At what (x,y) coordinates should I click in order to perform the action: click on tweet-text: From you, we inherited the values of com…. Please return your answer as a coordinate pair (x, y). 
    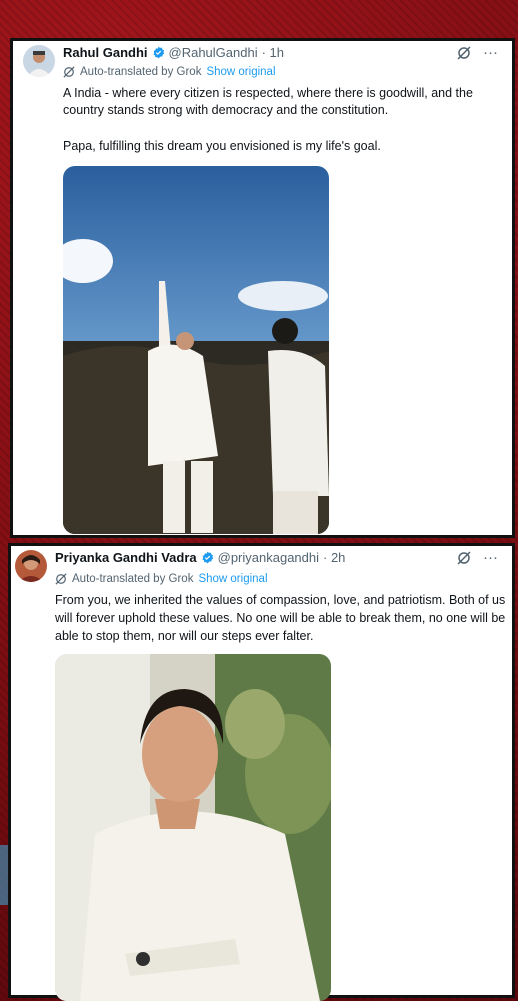
    Looking at the image, I should click on (280, 618).